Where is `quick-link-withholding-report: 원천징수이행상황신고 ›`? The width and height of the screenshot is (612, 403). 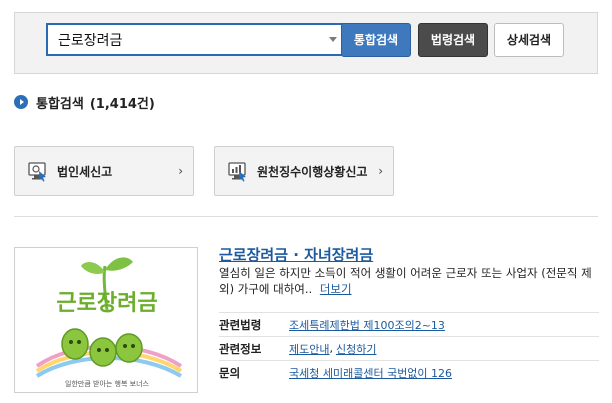
quick-link-withholding-report: 원천징수이행상황신고 › is located at coordinates (304, 171).